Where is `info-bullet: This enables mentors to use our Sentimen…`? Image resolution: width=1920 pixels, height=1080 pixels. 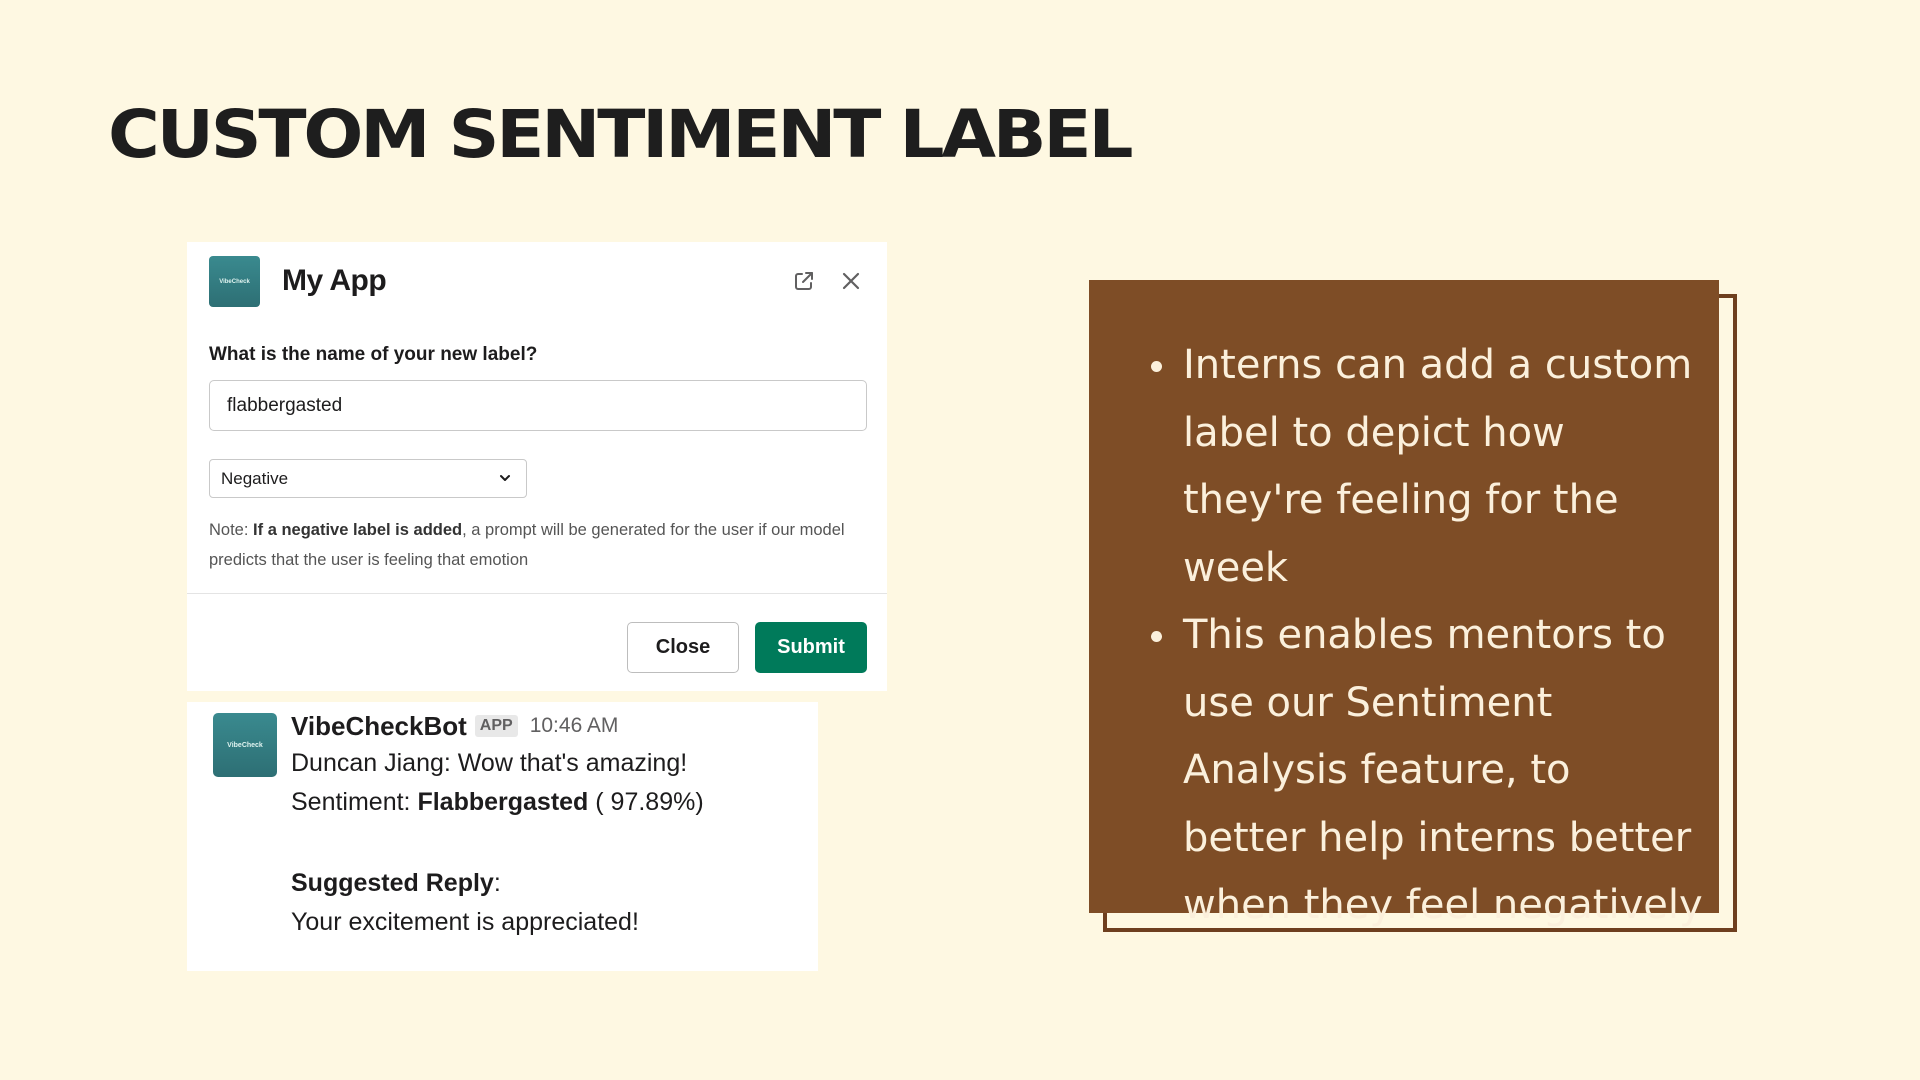 info-bullet: This enables mentors to use our Sentimen… is located at coordinates (1427, 771).